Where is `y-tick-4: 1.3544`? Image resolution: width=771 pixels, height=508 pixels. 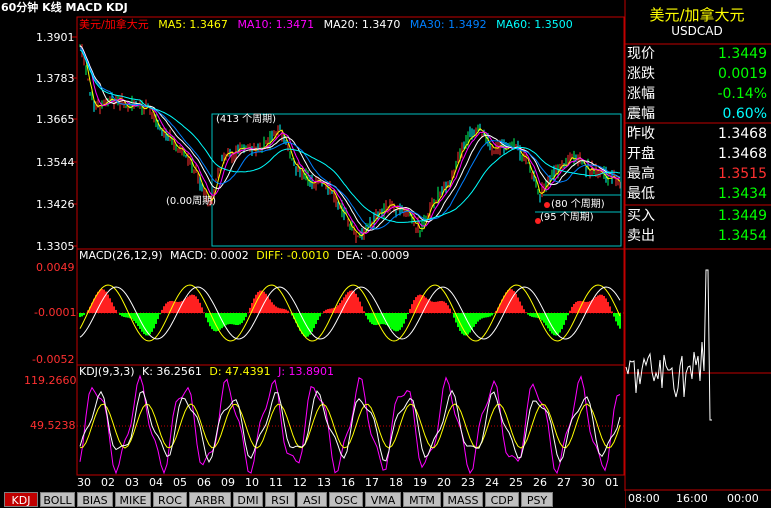
y-tick-4: 1.3544 is located at coordinates (55, 162).